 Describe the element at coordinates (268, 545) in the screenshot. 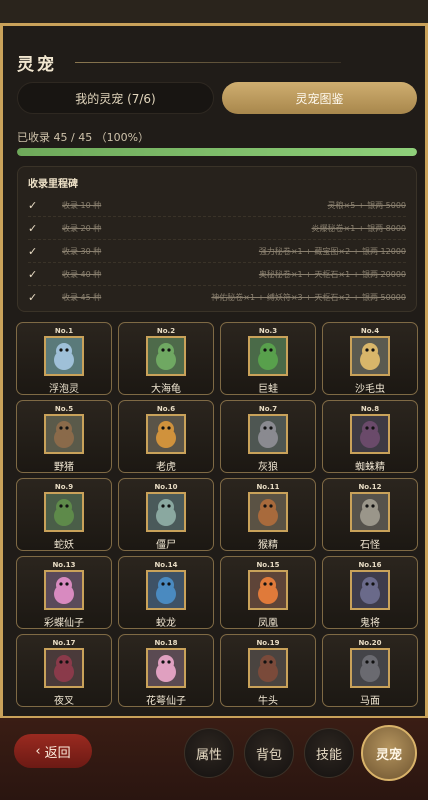

I see `pet-name: 猴精` at that location.